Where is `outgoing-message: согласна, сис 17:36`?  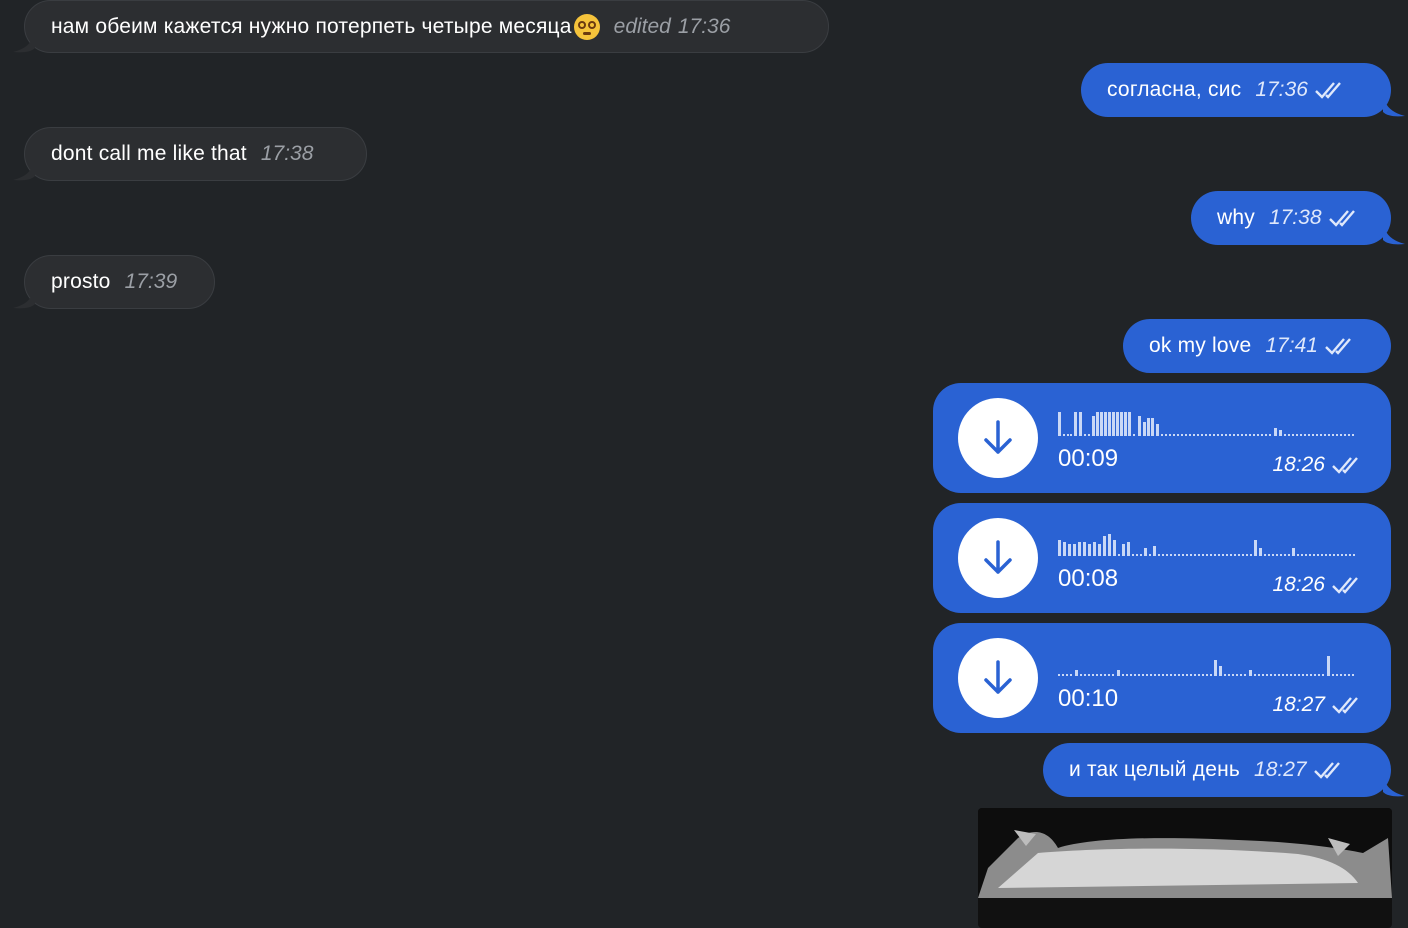
outgoing-message: согласна, сис 17:36 is located at coordinates (1243, 90).